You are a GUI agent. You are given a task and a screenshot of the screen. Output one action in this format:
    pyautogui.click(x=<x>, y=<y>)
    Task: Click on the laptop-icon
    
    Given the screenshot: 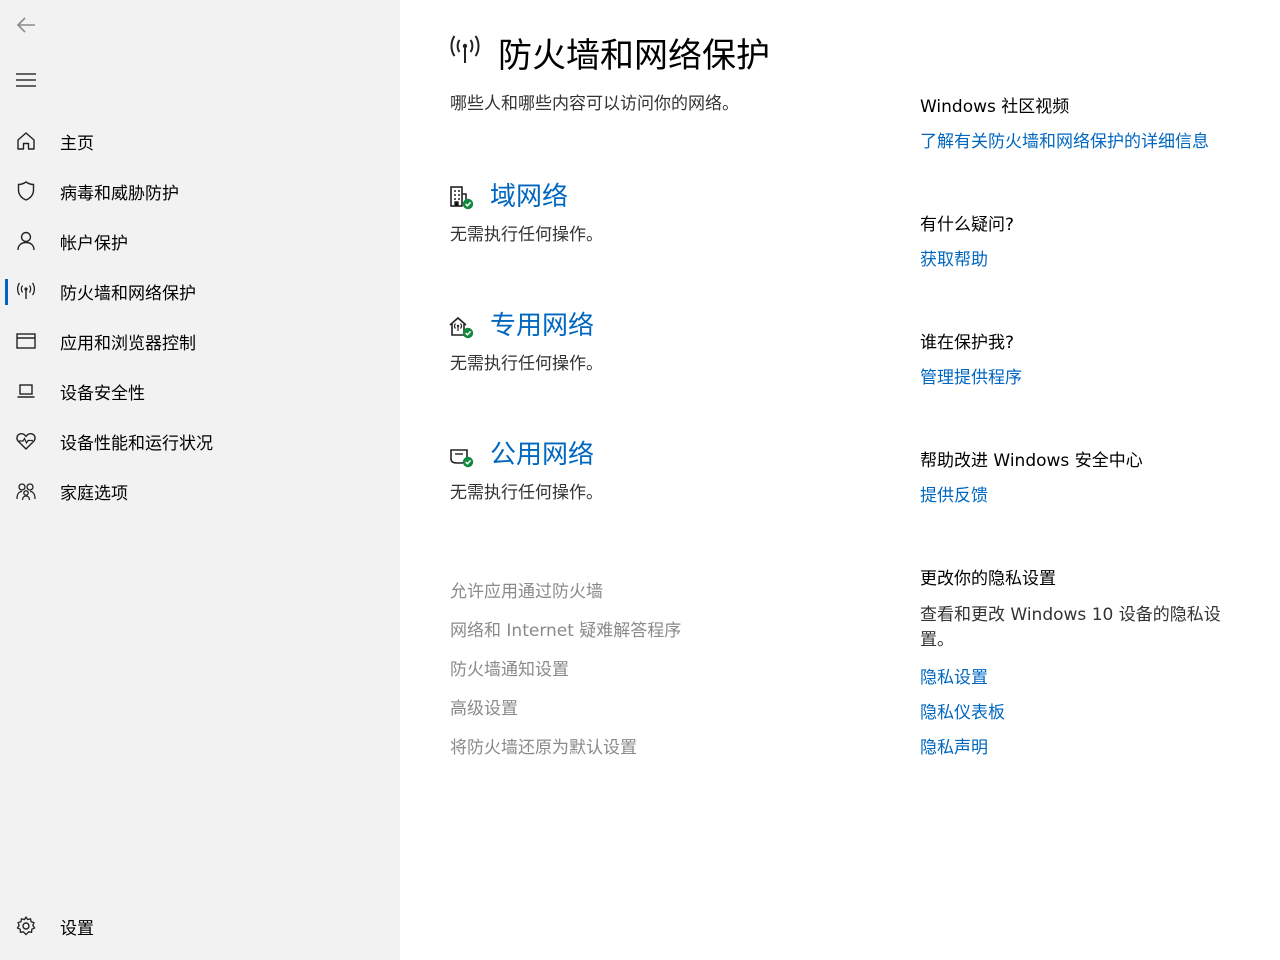 What is the action you would take?
    pyautogui.click(x=26, y=391)
    